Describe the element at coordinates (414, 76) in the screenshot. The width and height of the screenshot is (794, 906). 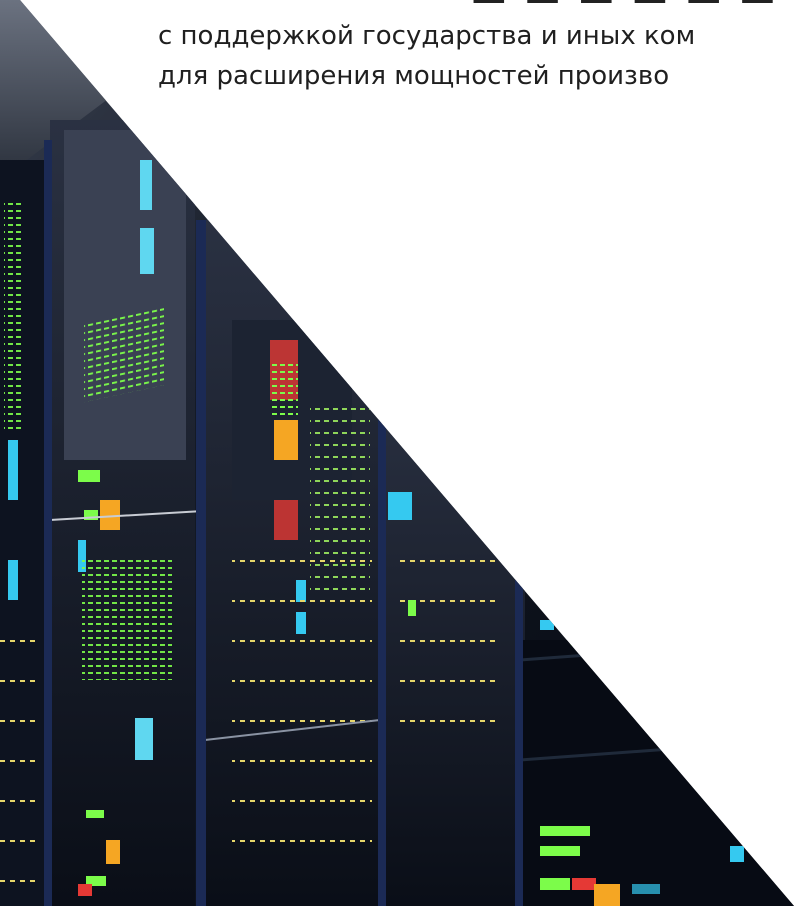
I see `subtitle-line-2: для расширения мощностей произво` at that location.